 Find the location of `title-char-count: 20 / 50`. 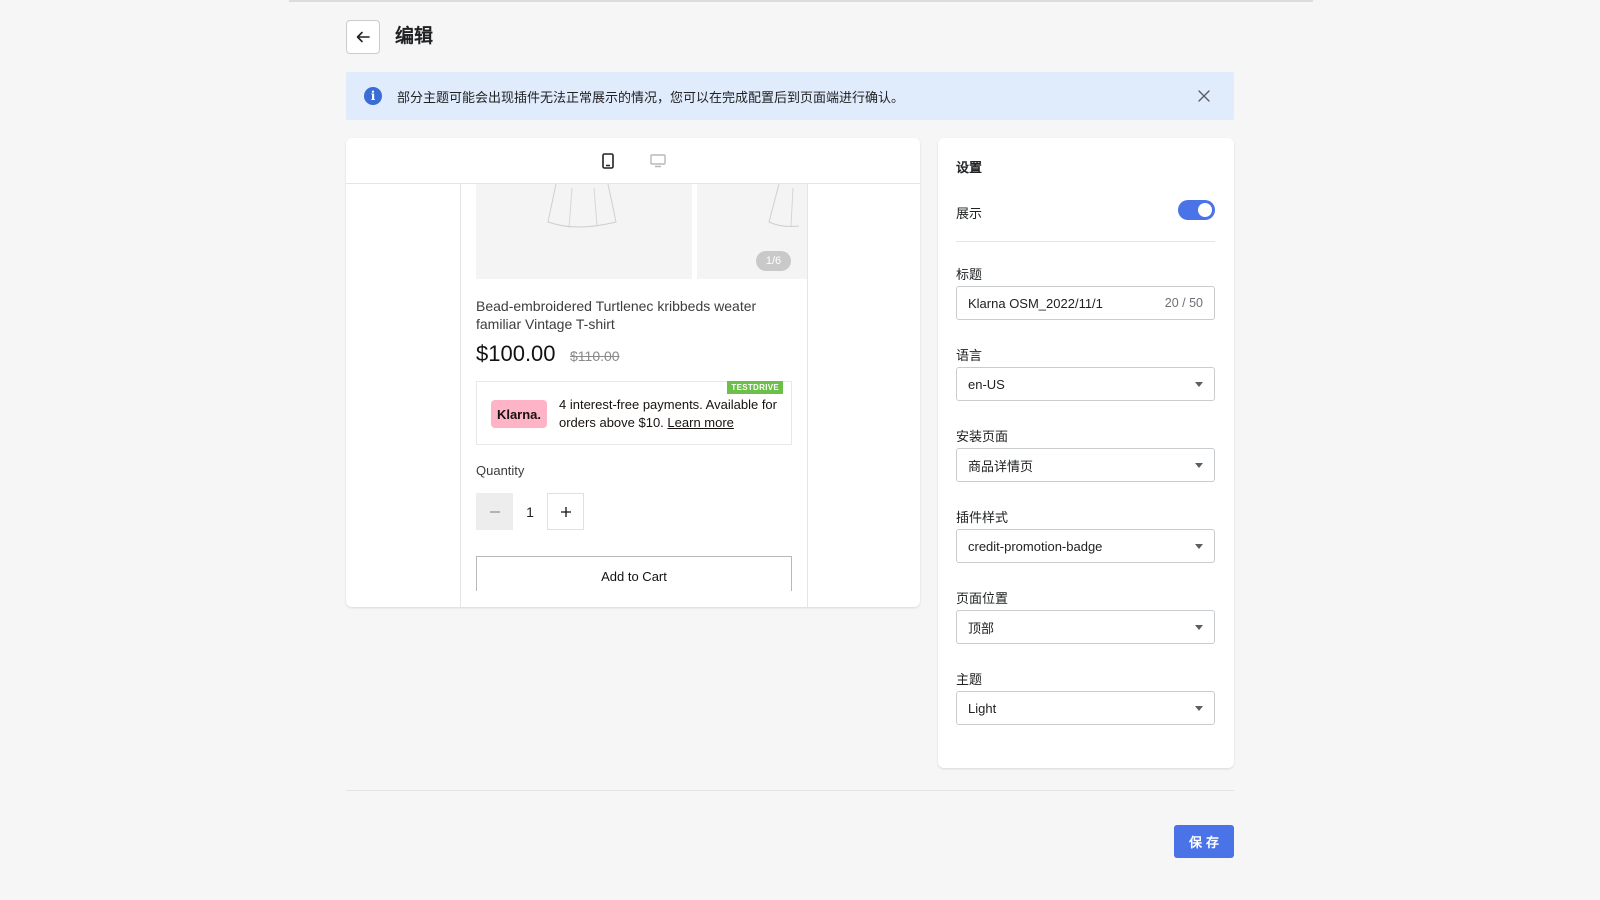

title-char-count: 20 / 50 is located at coordinates (1183, 303).